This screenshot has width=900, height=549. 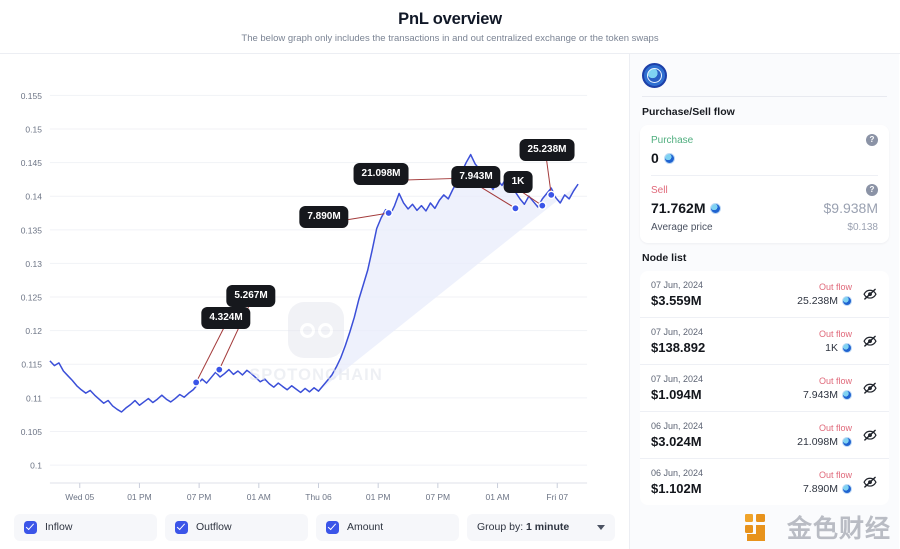 What do you see at coordinates (251, 296) in the screenshot?
I see `annotation-bubble: 5.267M` at bounding box center [251, 296].